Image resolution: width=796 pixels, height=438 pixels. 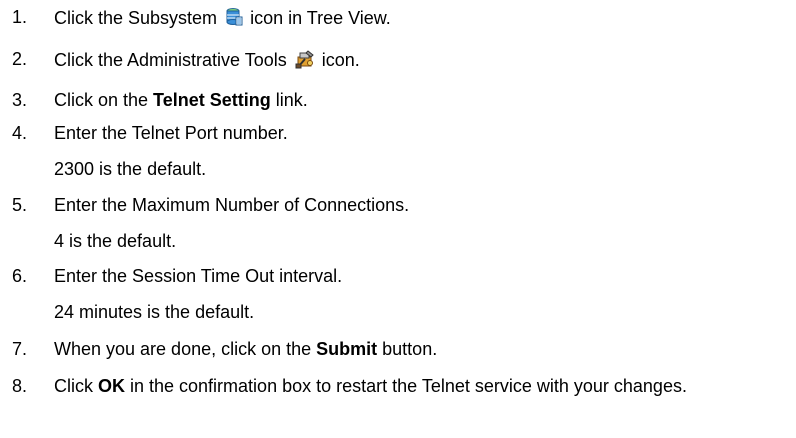 What do you see at coordinates (421, 61) in the screenshot?
I see `step-text: Click the Administrative Tools icon.` at bounding box center [421, 61].